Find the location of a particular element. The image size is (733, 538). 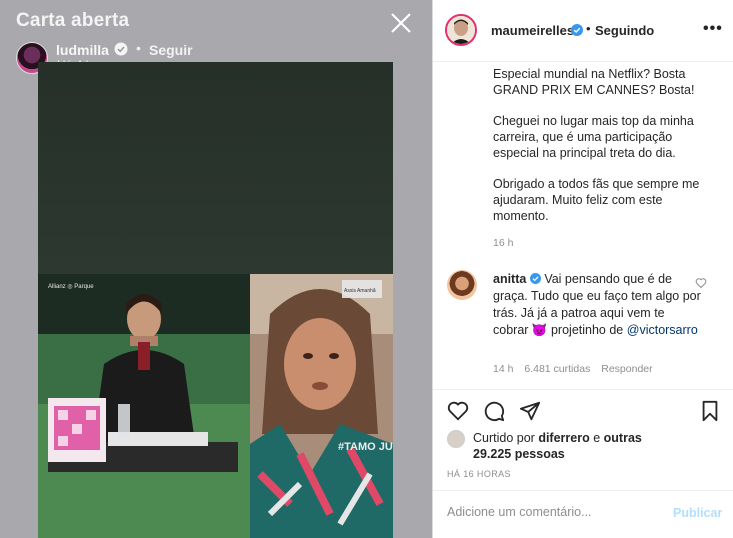

post-header: maumeirelles • Seguindo ••• is located at coordinates (583, 31).